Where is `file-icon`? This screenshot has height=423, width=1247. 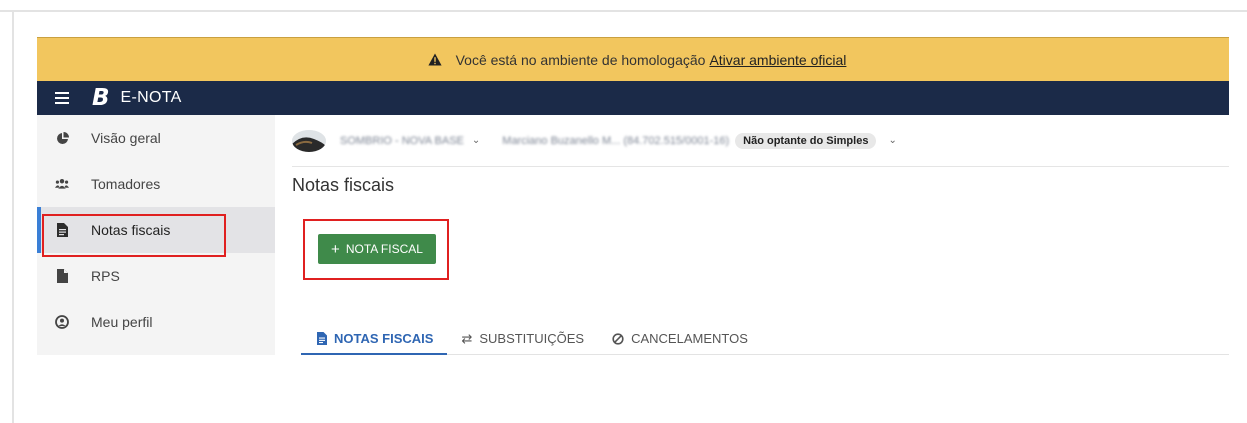
file-icon is located at coordinates (62, 276).